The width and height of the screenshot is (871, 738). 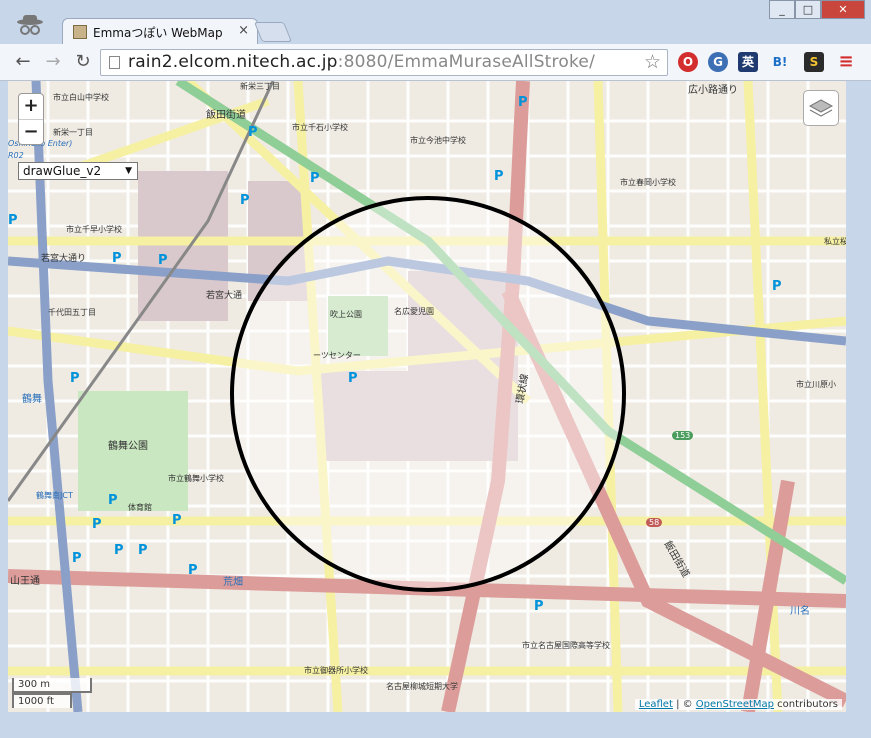 I want to click on back-button: ←, so click(x=23, y=62).